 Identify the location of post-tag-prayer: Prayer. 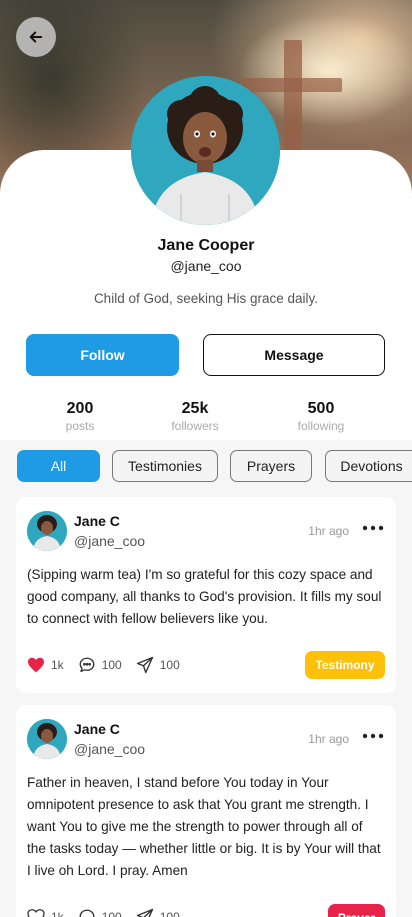
(356, 910).